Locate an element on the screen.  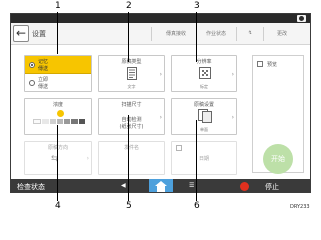
tile-label: 原稿类型 is located at coordinates (131, 62).